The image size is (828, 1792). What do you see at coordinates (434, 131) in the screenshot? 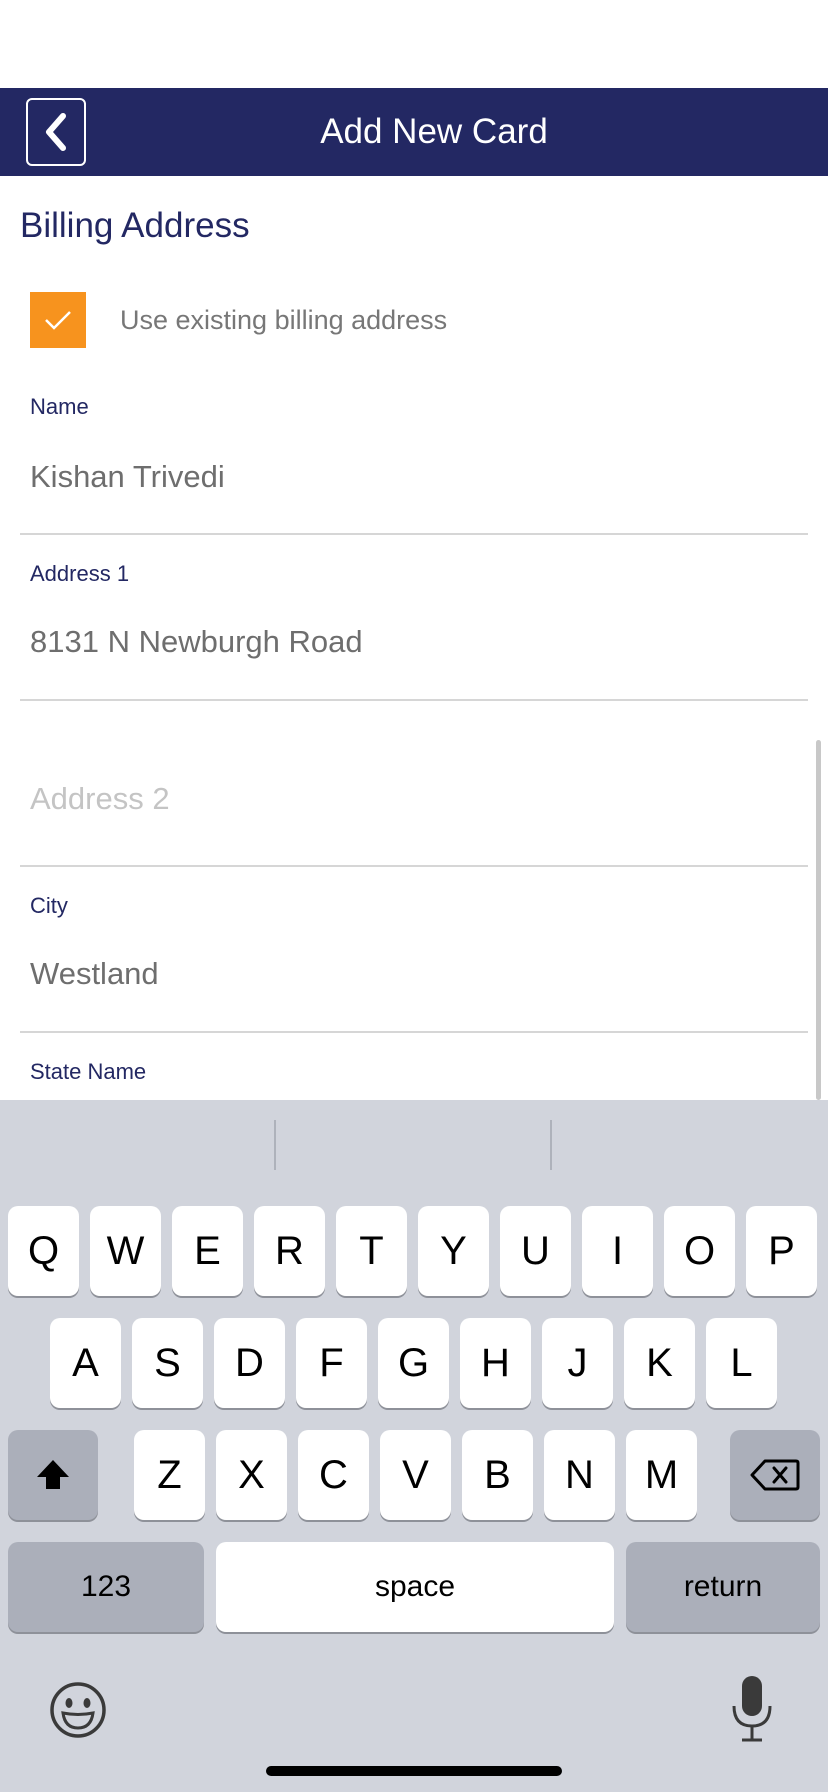
I see `page-title: Add New Card` at bounding box center [434, 131].